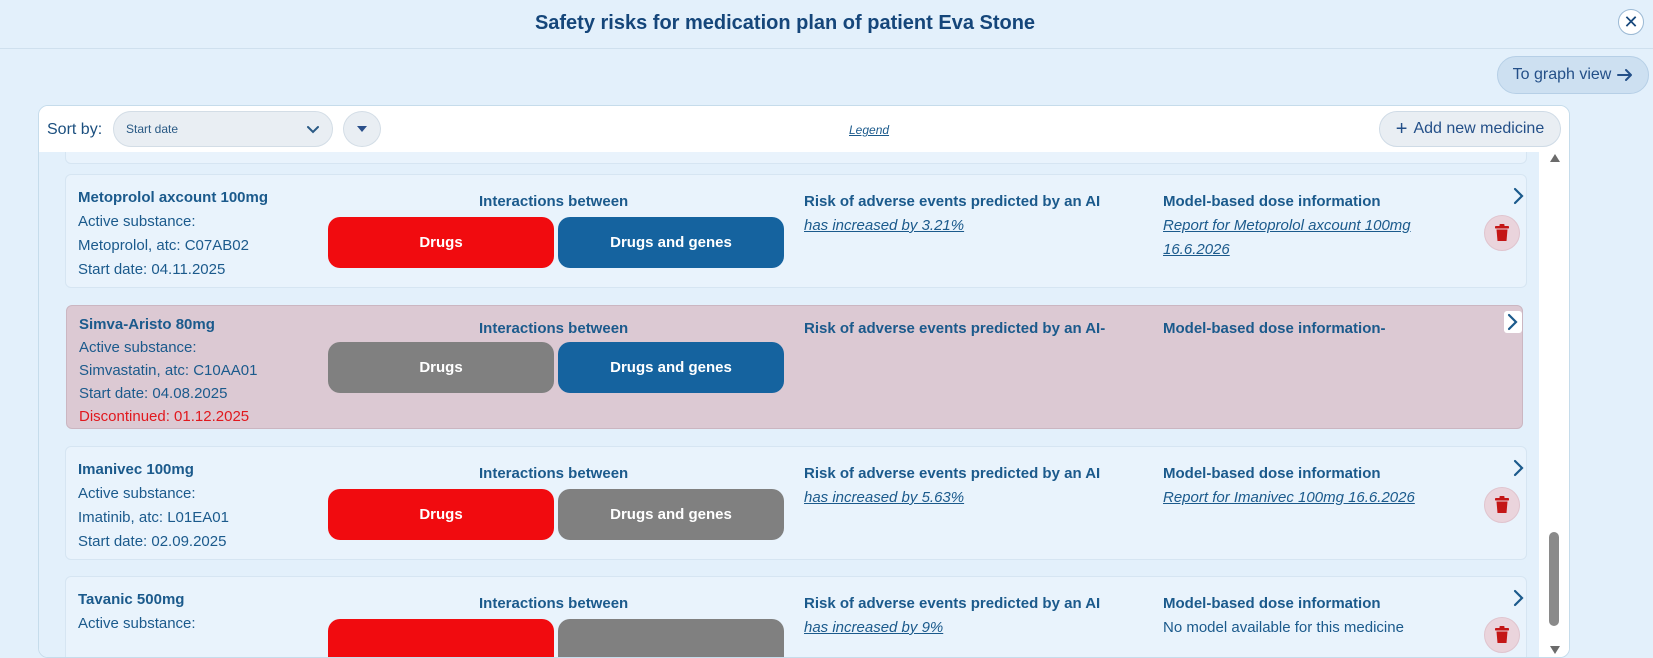 Image resolution: width=1653 pixels, height=658 pixels. I want to click on sort-select: Start date, so click(223, 129).